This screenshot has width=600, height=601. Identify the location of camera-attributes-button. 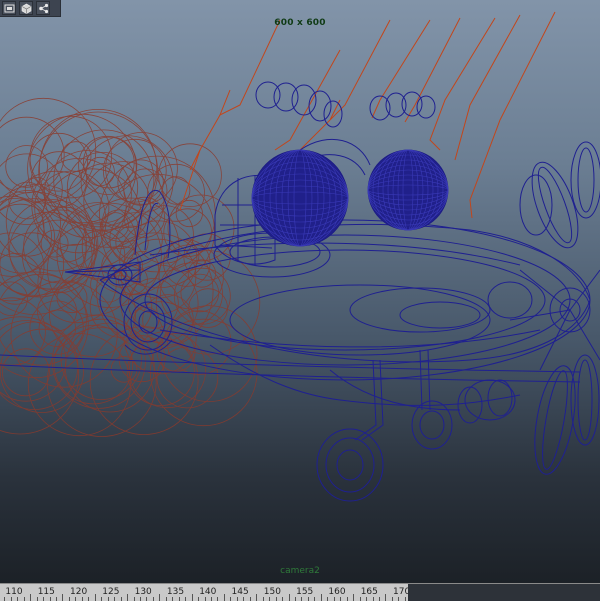
(9, 8).